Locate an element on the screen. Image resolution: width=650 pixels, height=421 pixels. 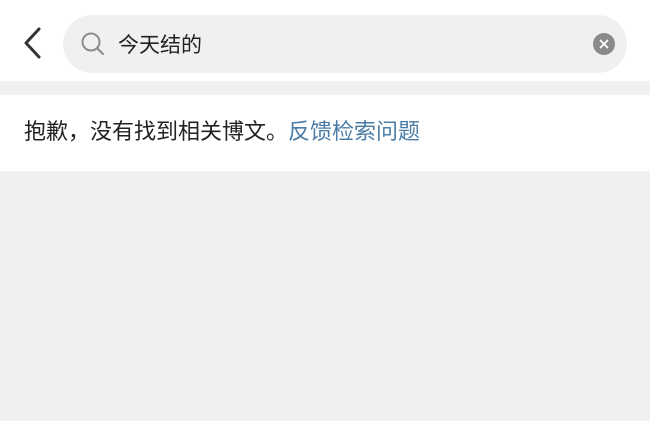
search-icon is located at coordinates (92, 43).